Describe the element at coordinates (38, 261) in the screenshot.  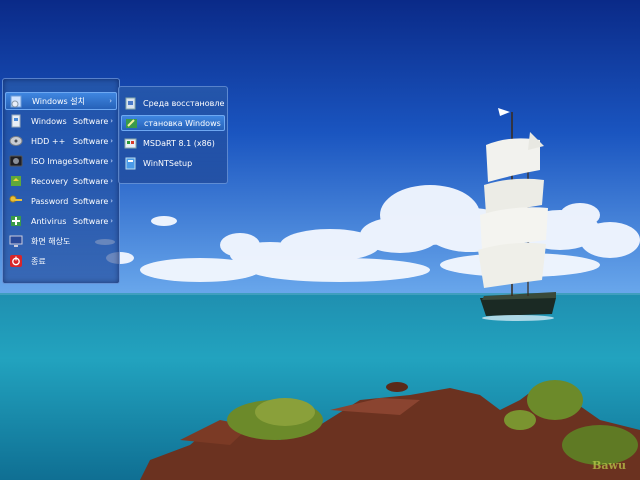
I see `main-menu-item-label: 종료` at that location.